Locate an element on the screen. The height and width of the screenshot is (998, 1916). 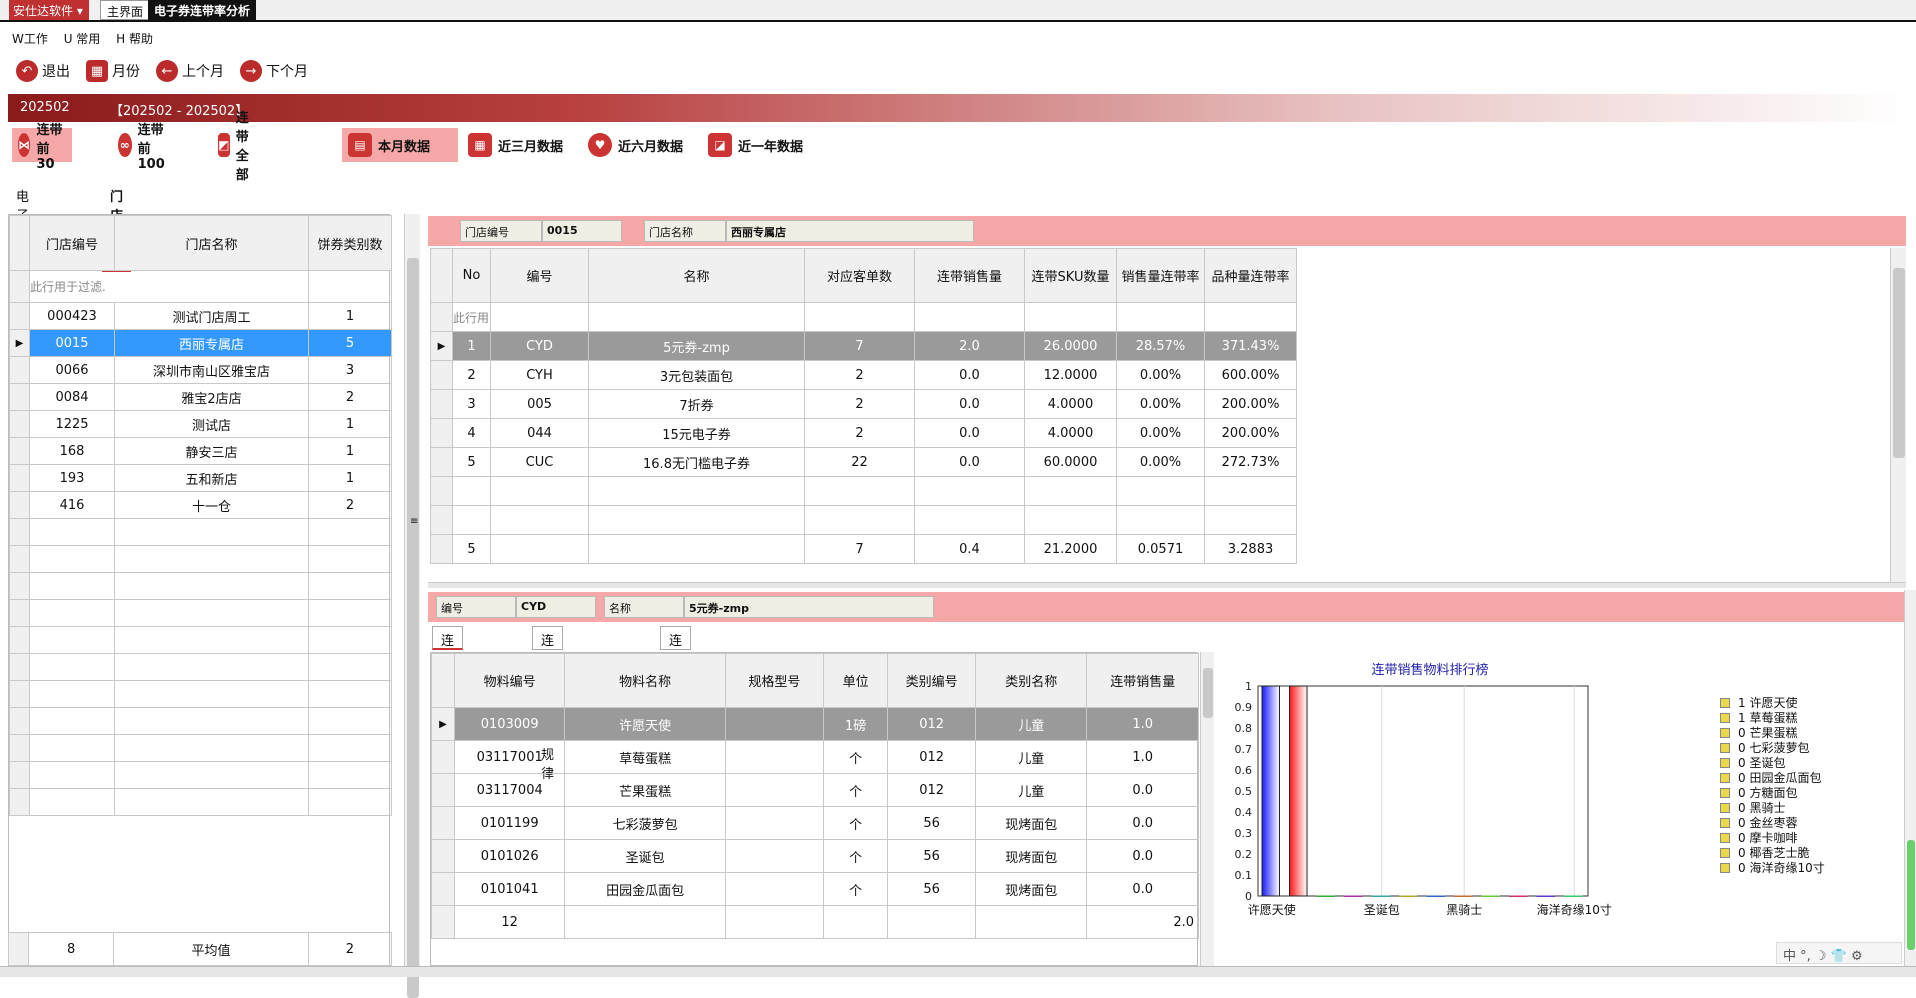
cell: 深圳市南山区雅宝店 is located at coordinates (211, 370).